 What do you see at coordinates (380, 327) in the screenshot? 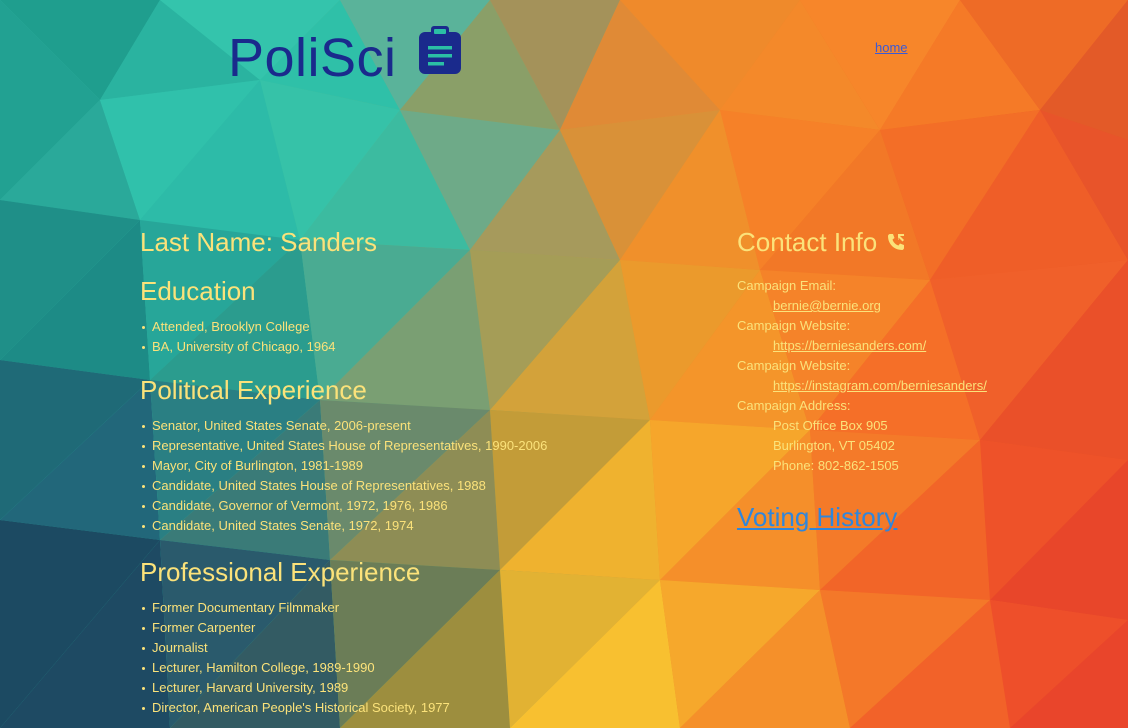
I see `list-item: Attended, Brooklyn College` at bounding box center [380, 327].